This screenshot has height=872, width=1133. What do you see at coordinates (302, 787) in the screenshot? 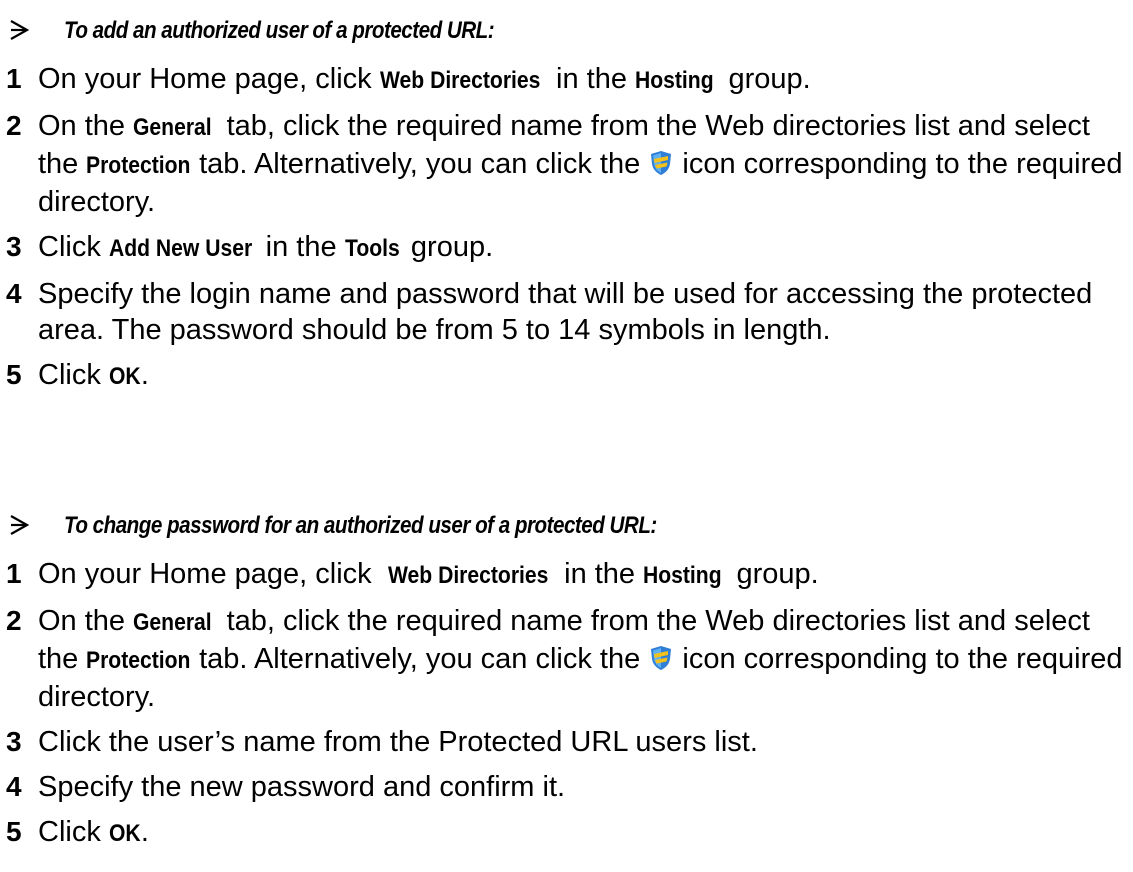
I see `step-text-segment: Specify the new password and confirm it.` at bounding box center [302, 787].